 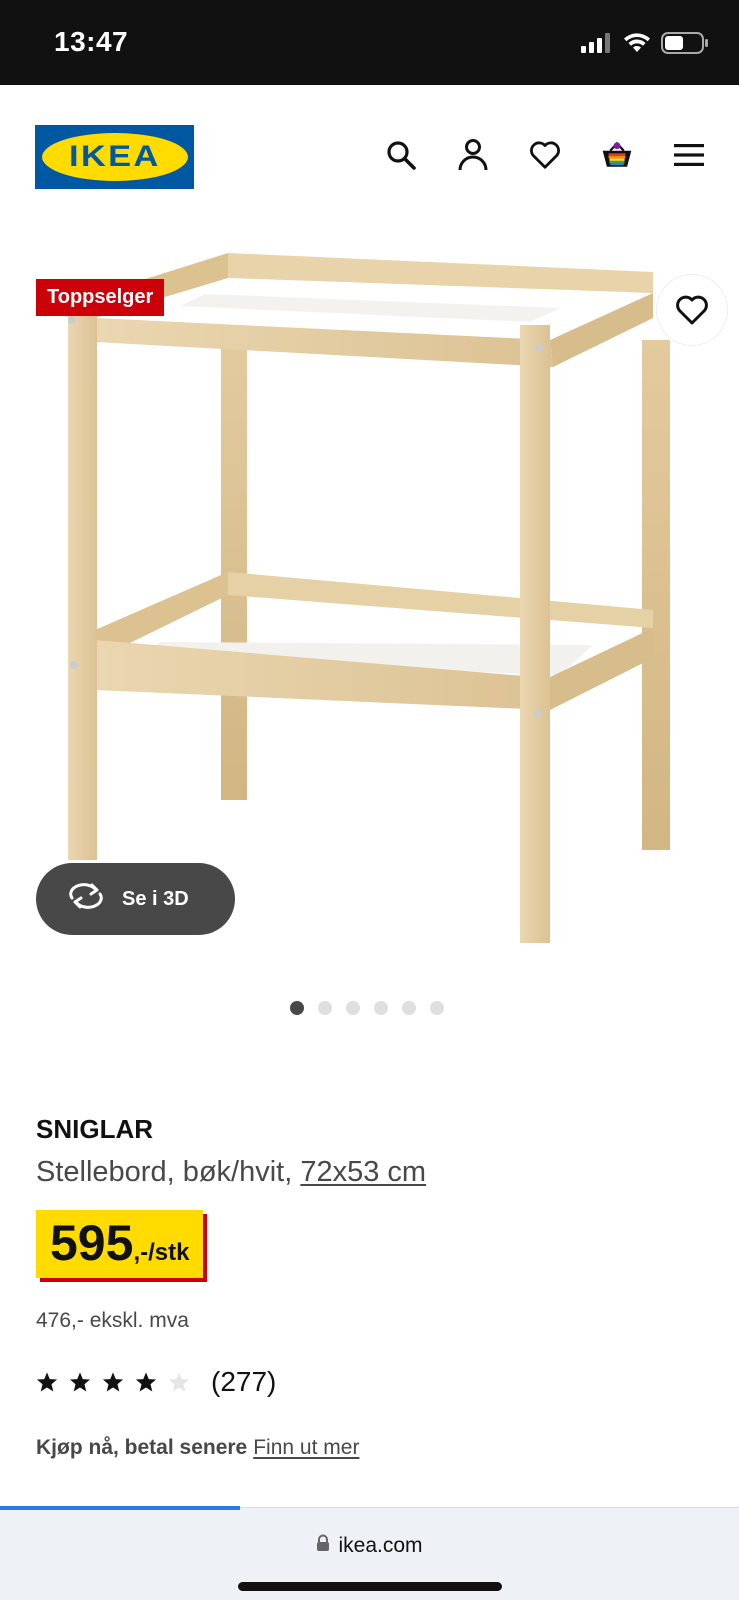 I want to click on rotate-3d-icon, so click(x=86, y=899).